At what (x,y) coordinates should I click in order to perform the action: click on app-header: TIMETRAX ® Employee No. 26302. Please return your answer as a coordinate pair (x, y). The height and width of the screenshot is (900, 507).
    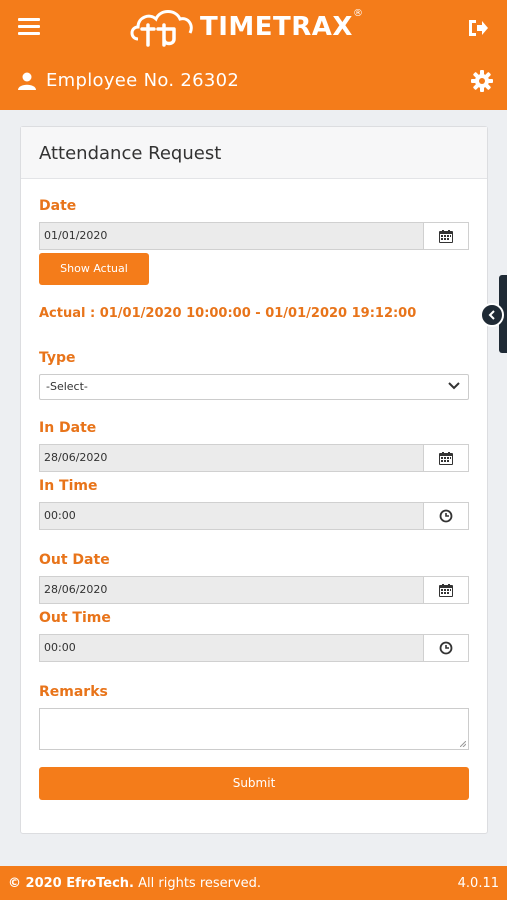
    Looking at the image, I should click on (253, 55).